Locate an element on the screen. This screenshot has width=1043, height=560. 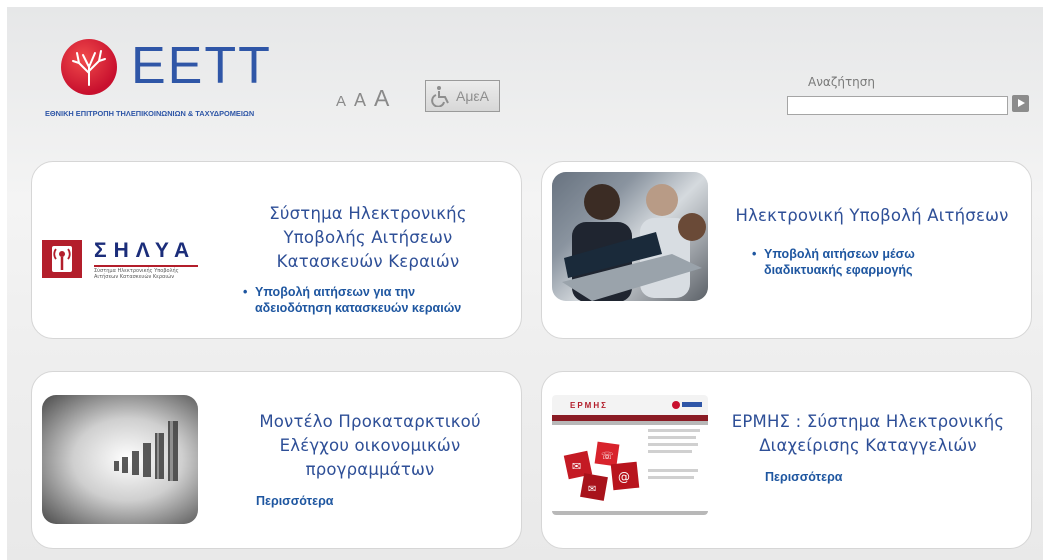
font-size-controls: AAA is located at coordinates (366, 98).